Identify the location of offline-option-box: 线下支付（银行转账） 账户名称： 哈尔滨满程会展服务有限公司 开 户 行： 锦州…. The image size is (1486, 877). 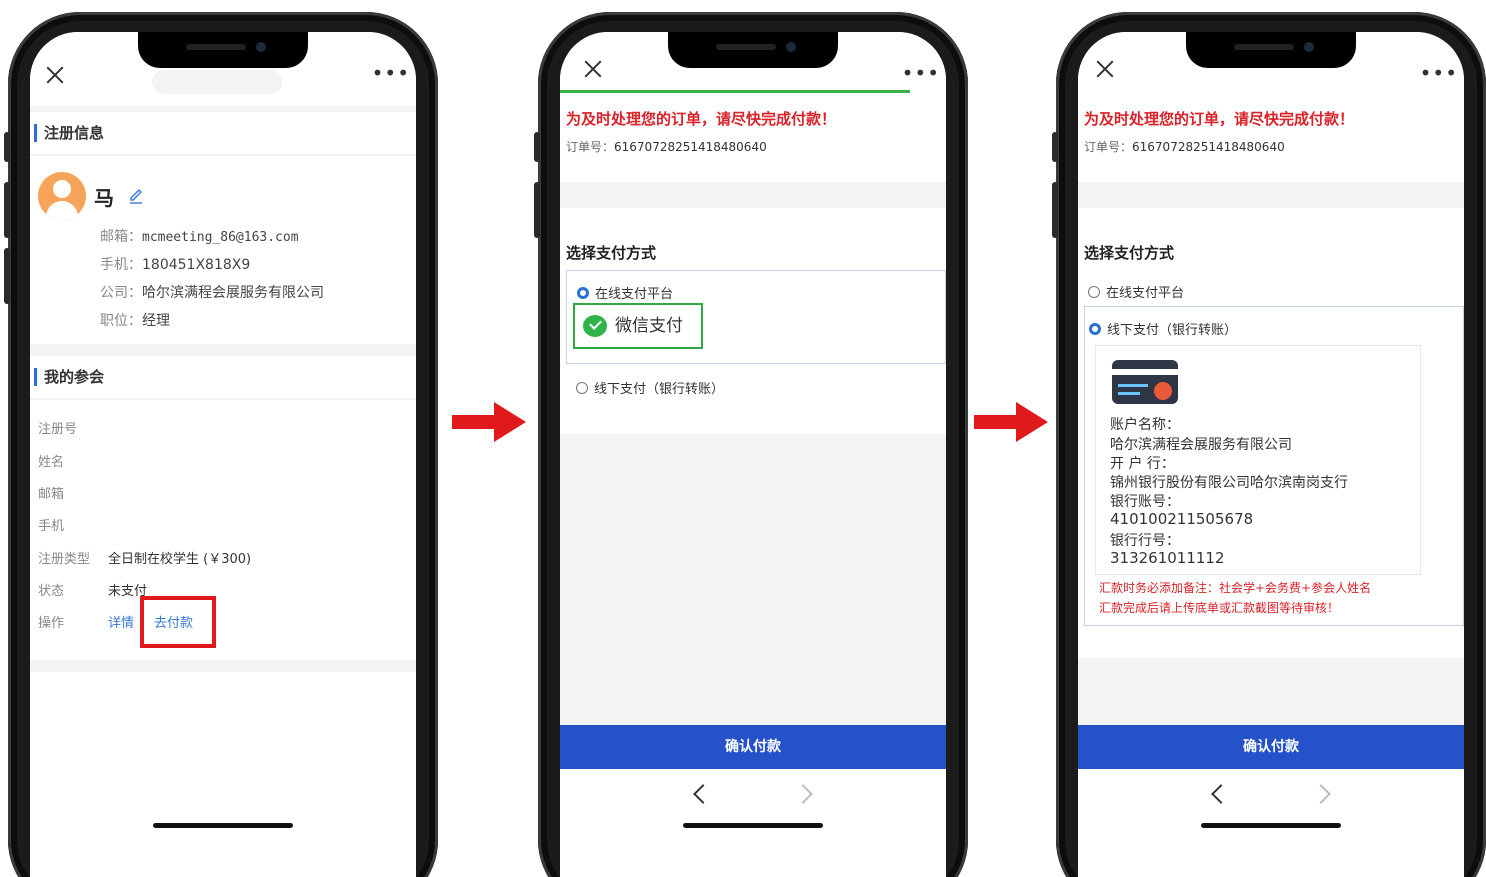
(1274, 466).